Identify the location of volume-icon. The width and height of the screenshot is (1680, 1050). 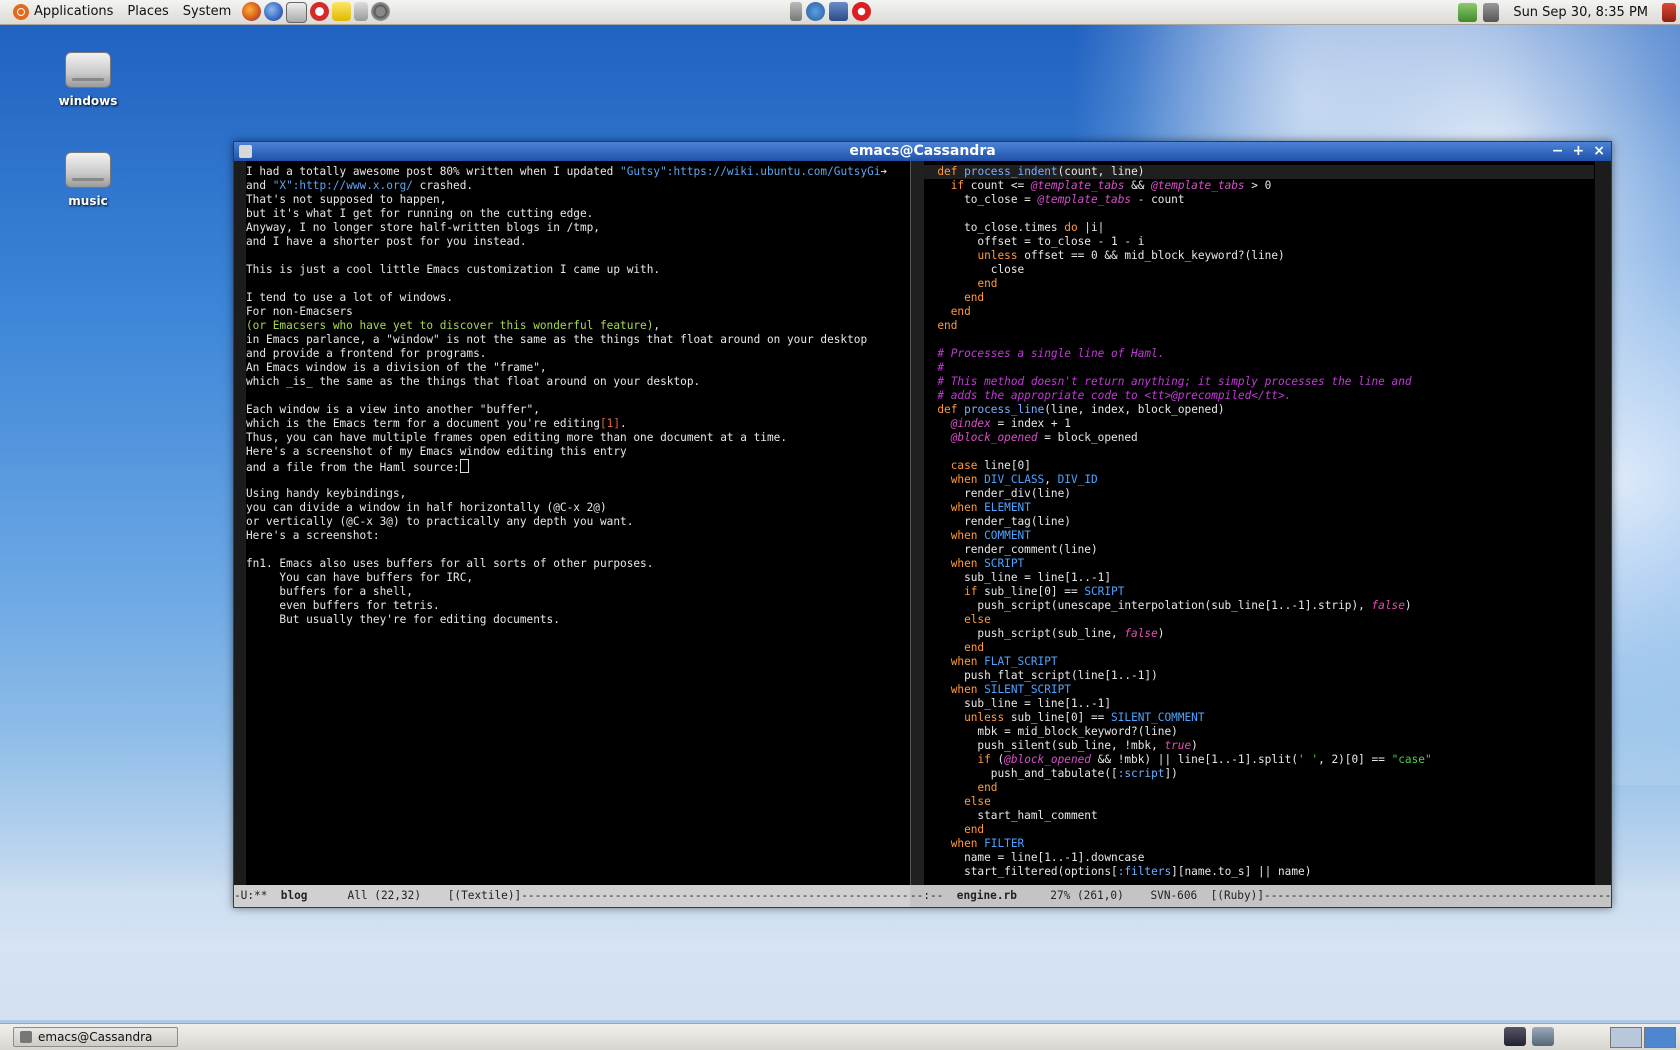
(1491, 12).